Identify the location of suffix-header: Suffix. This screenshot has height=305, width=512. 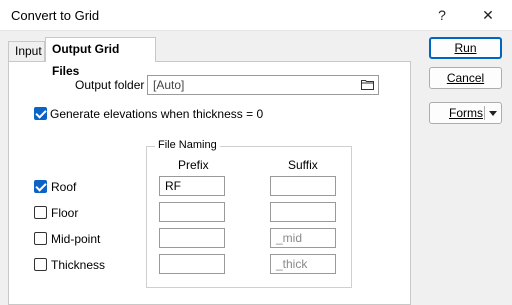
(303, 165).